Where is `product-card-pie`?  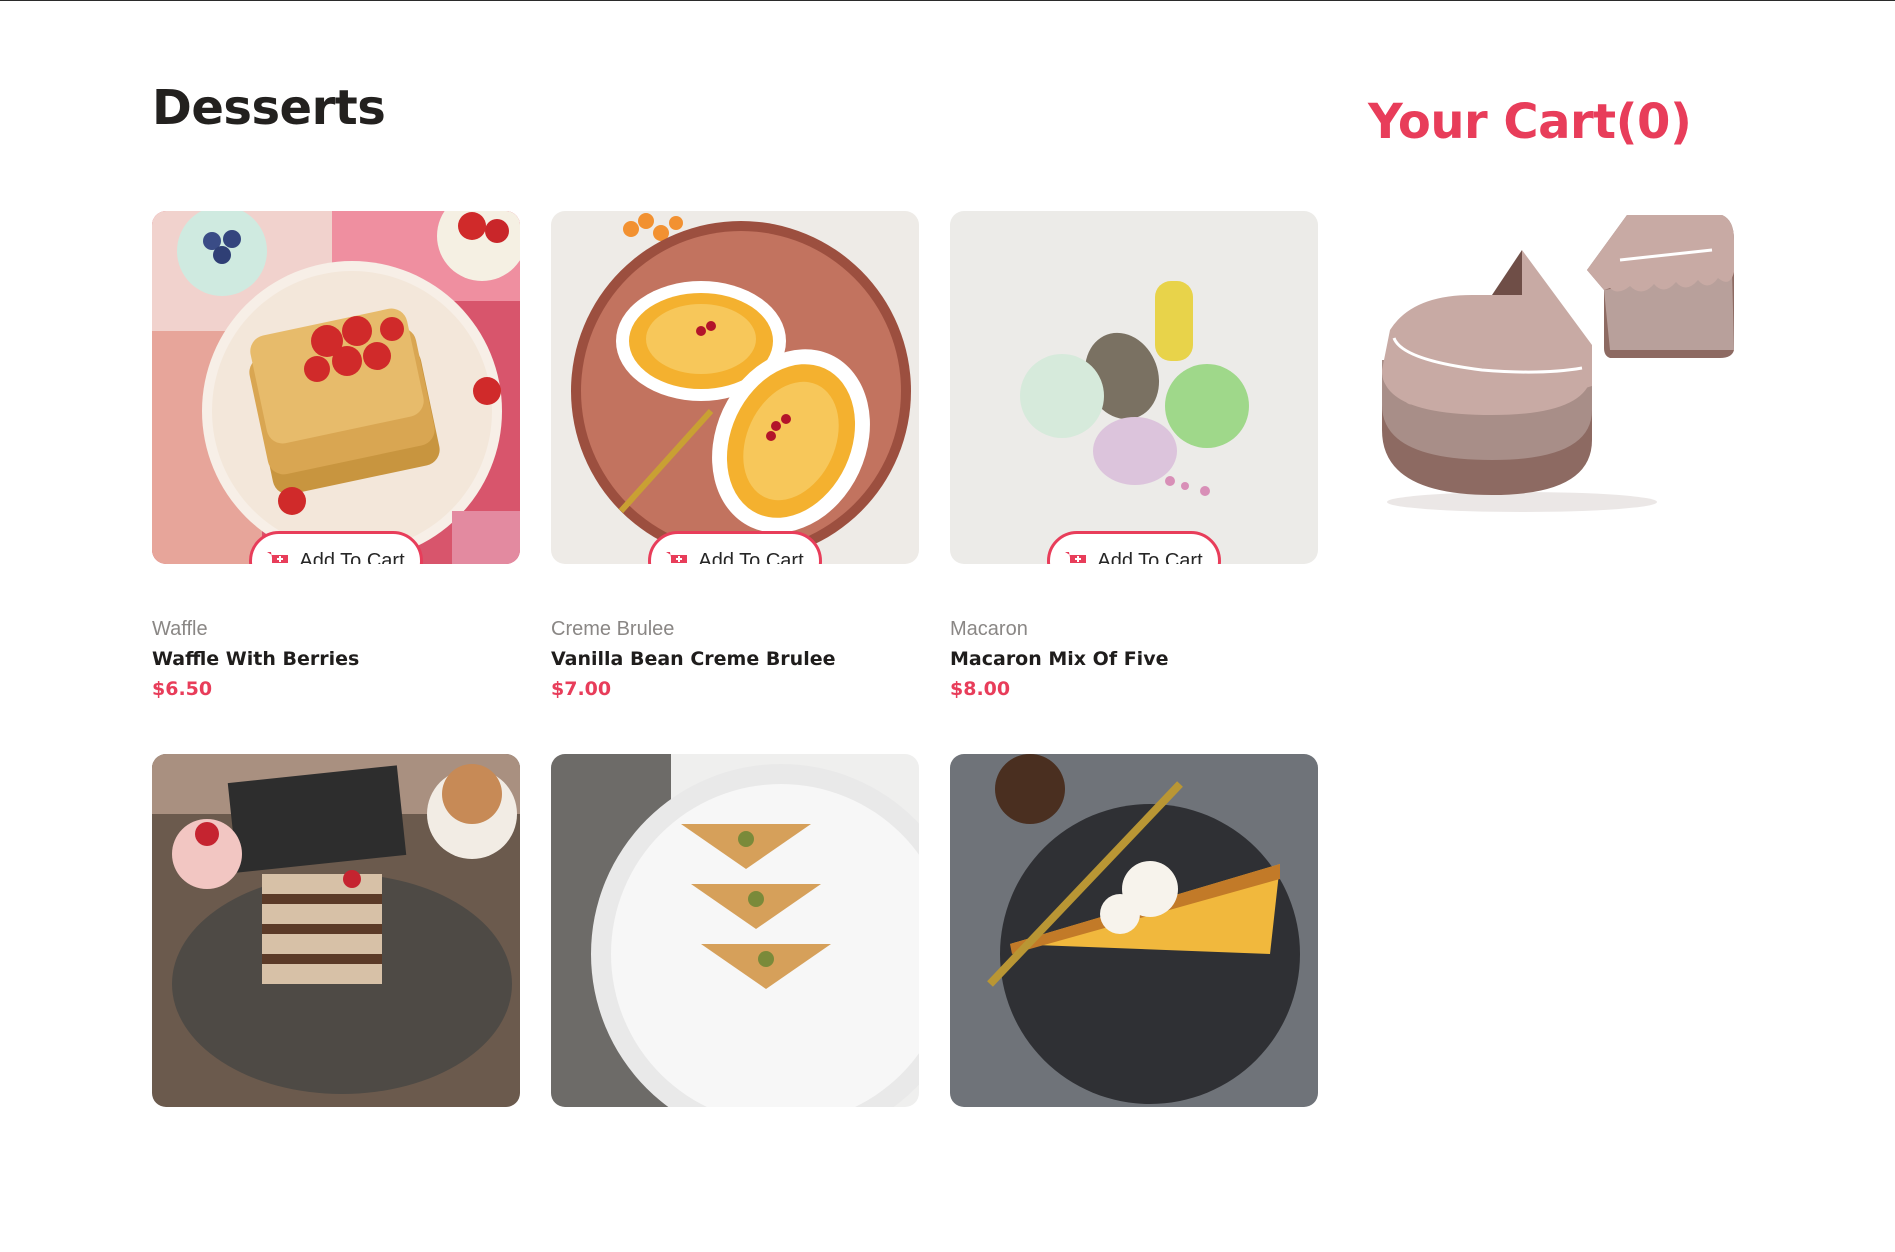 product-card-pie is located at coordinates (1134, 1003).